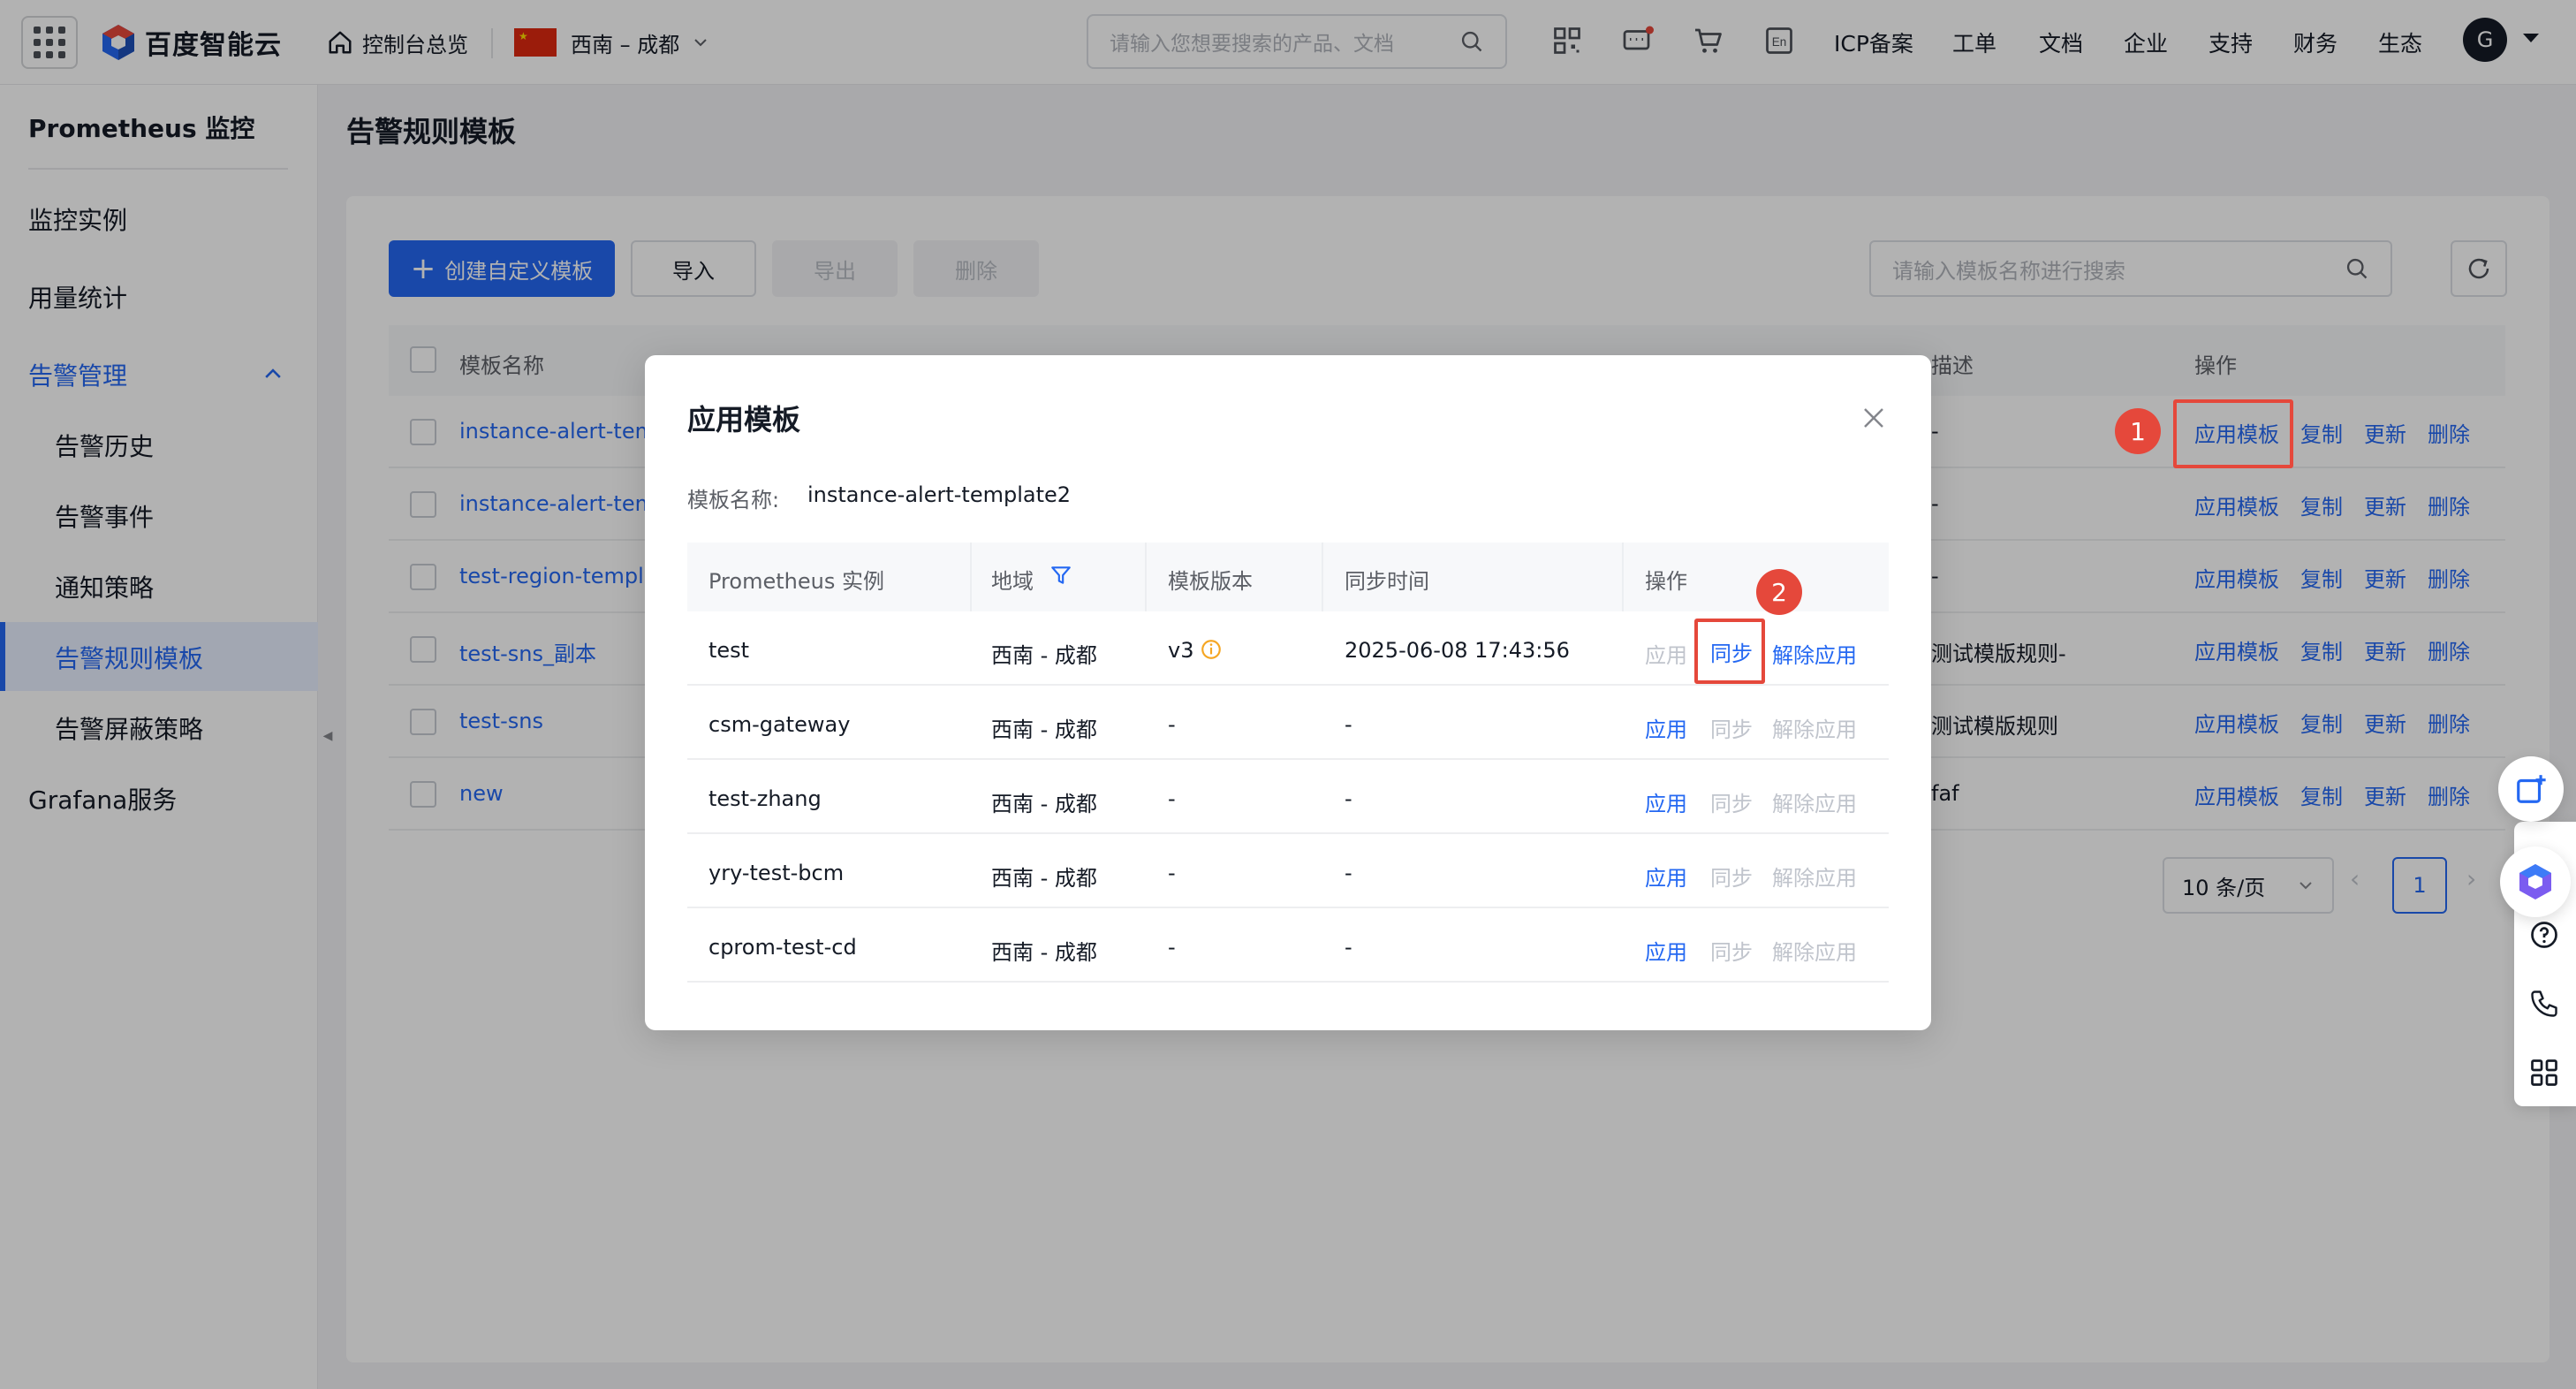 The height and width of the screenshot is (1389, 2576). What do you see at coordinates (744, 419) in the screenshot?
I see `modal-title: 应用模板` at bounding box center [744, 419].